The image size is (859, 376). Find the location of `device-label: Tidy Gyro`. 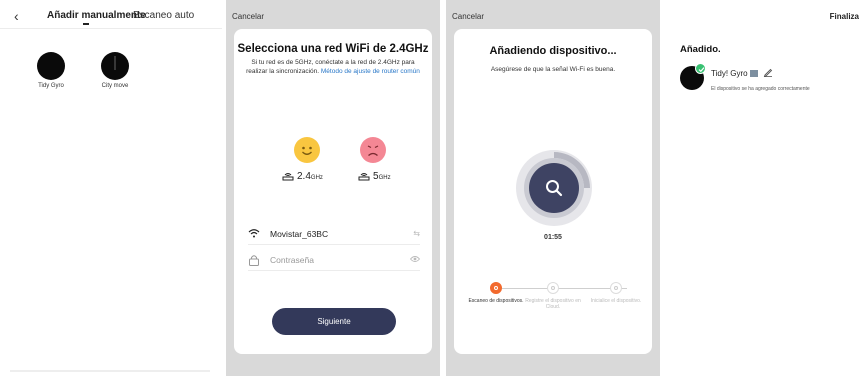

device-label: Tidy Gyro is located at coordinates (51, 86).